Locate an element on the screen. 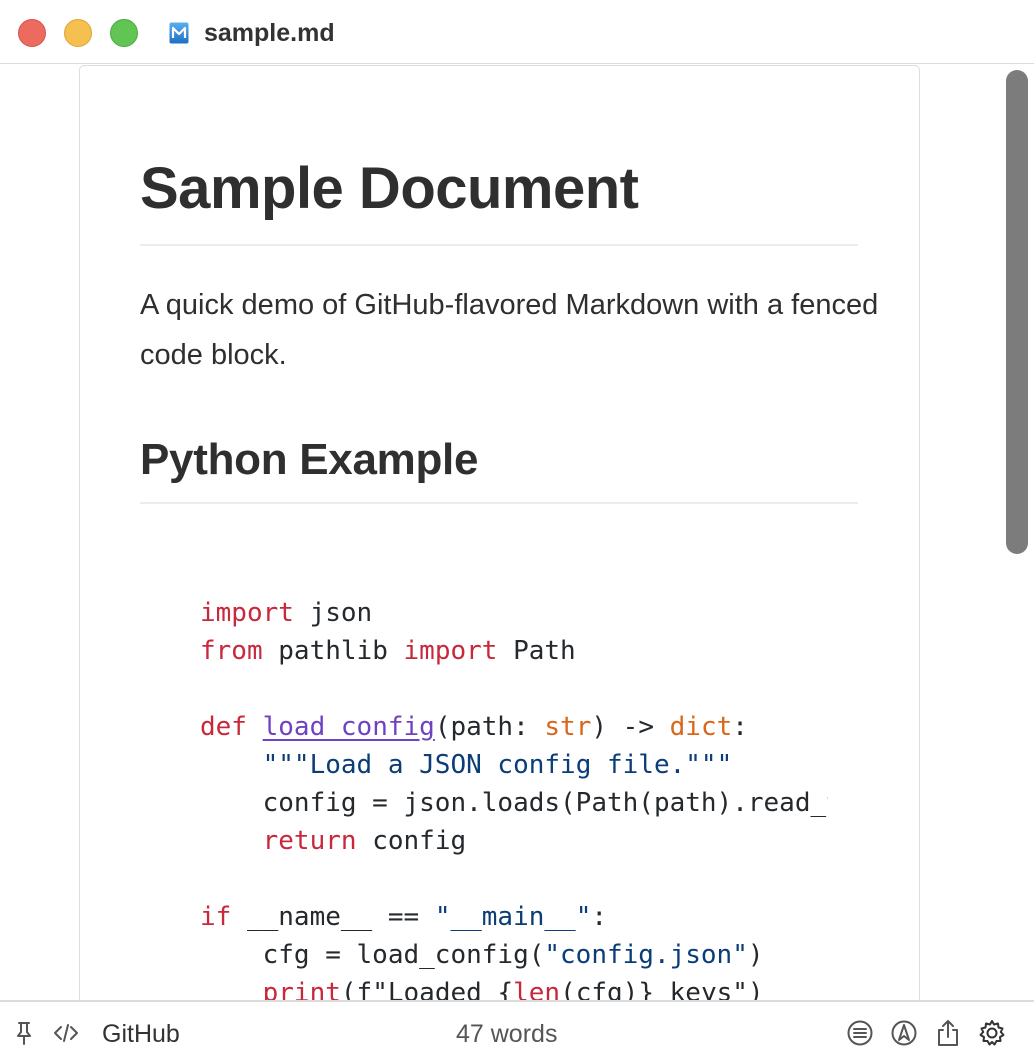 This screenshot has width=1034, height=1064. code-token: ) -> is located at coordinates (630, 727).